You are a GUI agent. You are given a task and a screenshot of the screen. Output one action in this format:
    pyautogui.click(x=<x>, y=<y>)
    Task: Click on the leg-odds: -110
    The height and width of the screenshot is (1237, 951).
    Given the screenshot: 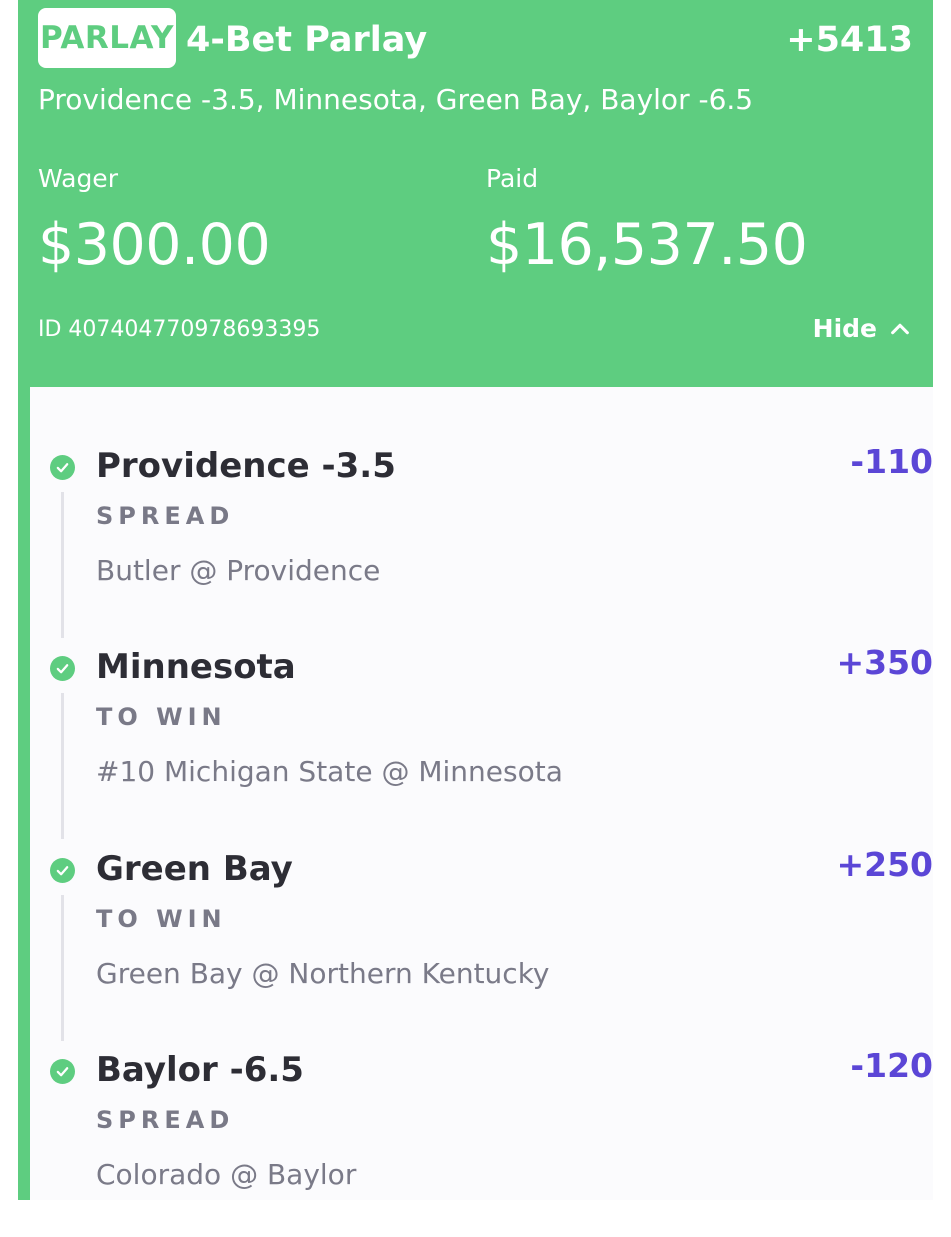 What is the action you would take?
    pyautogui.click(x=891, y=461)
    